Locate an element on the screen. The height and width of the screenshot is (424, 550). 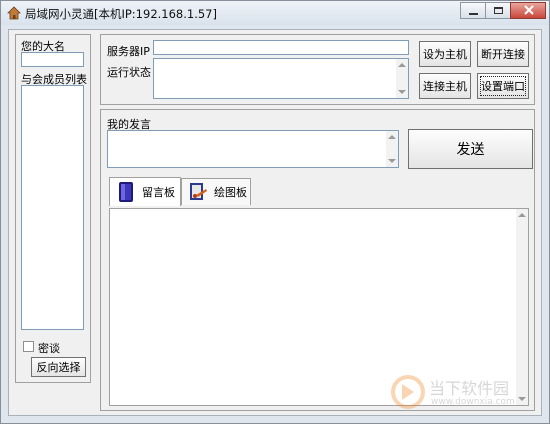
reverse-select-button: 反向选择 is located at coordinates (58, 367).